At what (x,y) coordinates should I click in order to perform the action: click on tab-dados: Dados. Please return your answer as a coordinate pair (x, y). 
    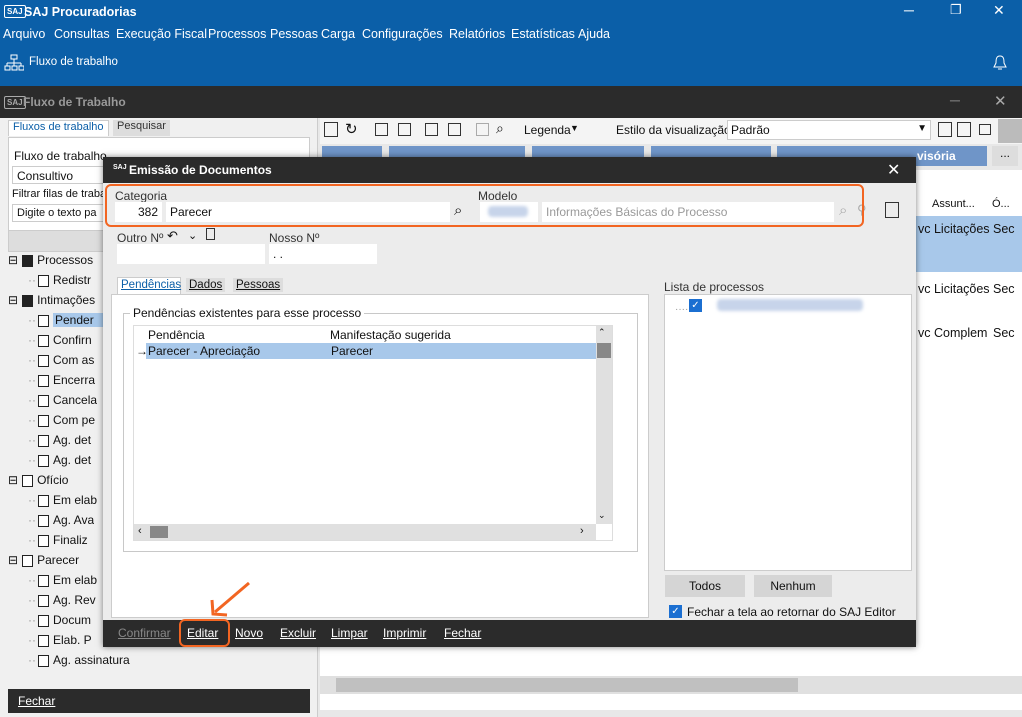
    Looking at the image, I should click on (206, 285).